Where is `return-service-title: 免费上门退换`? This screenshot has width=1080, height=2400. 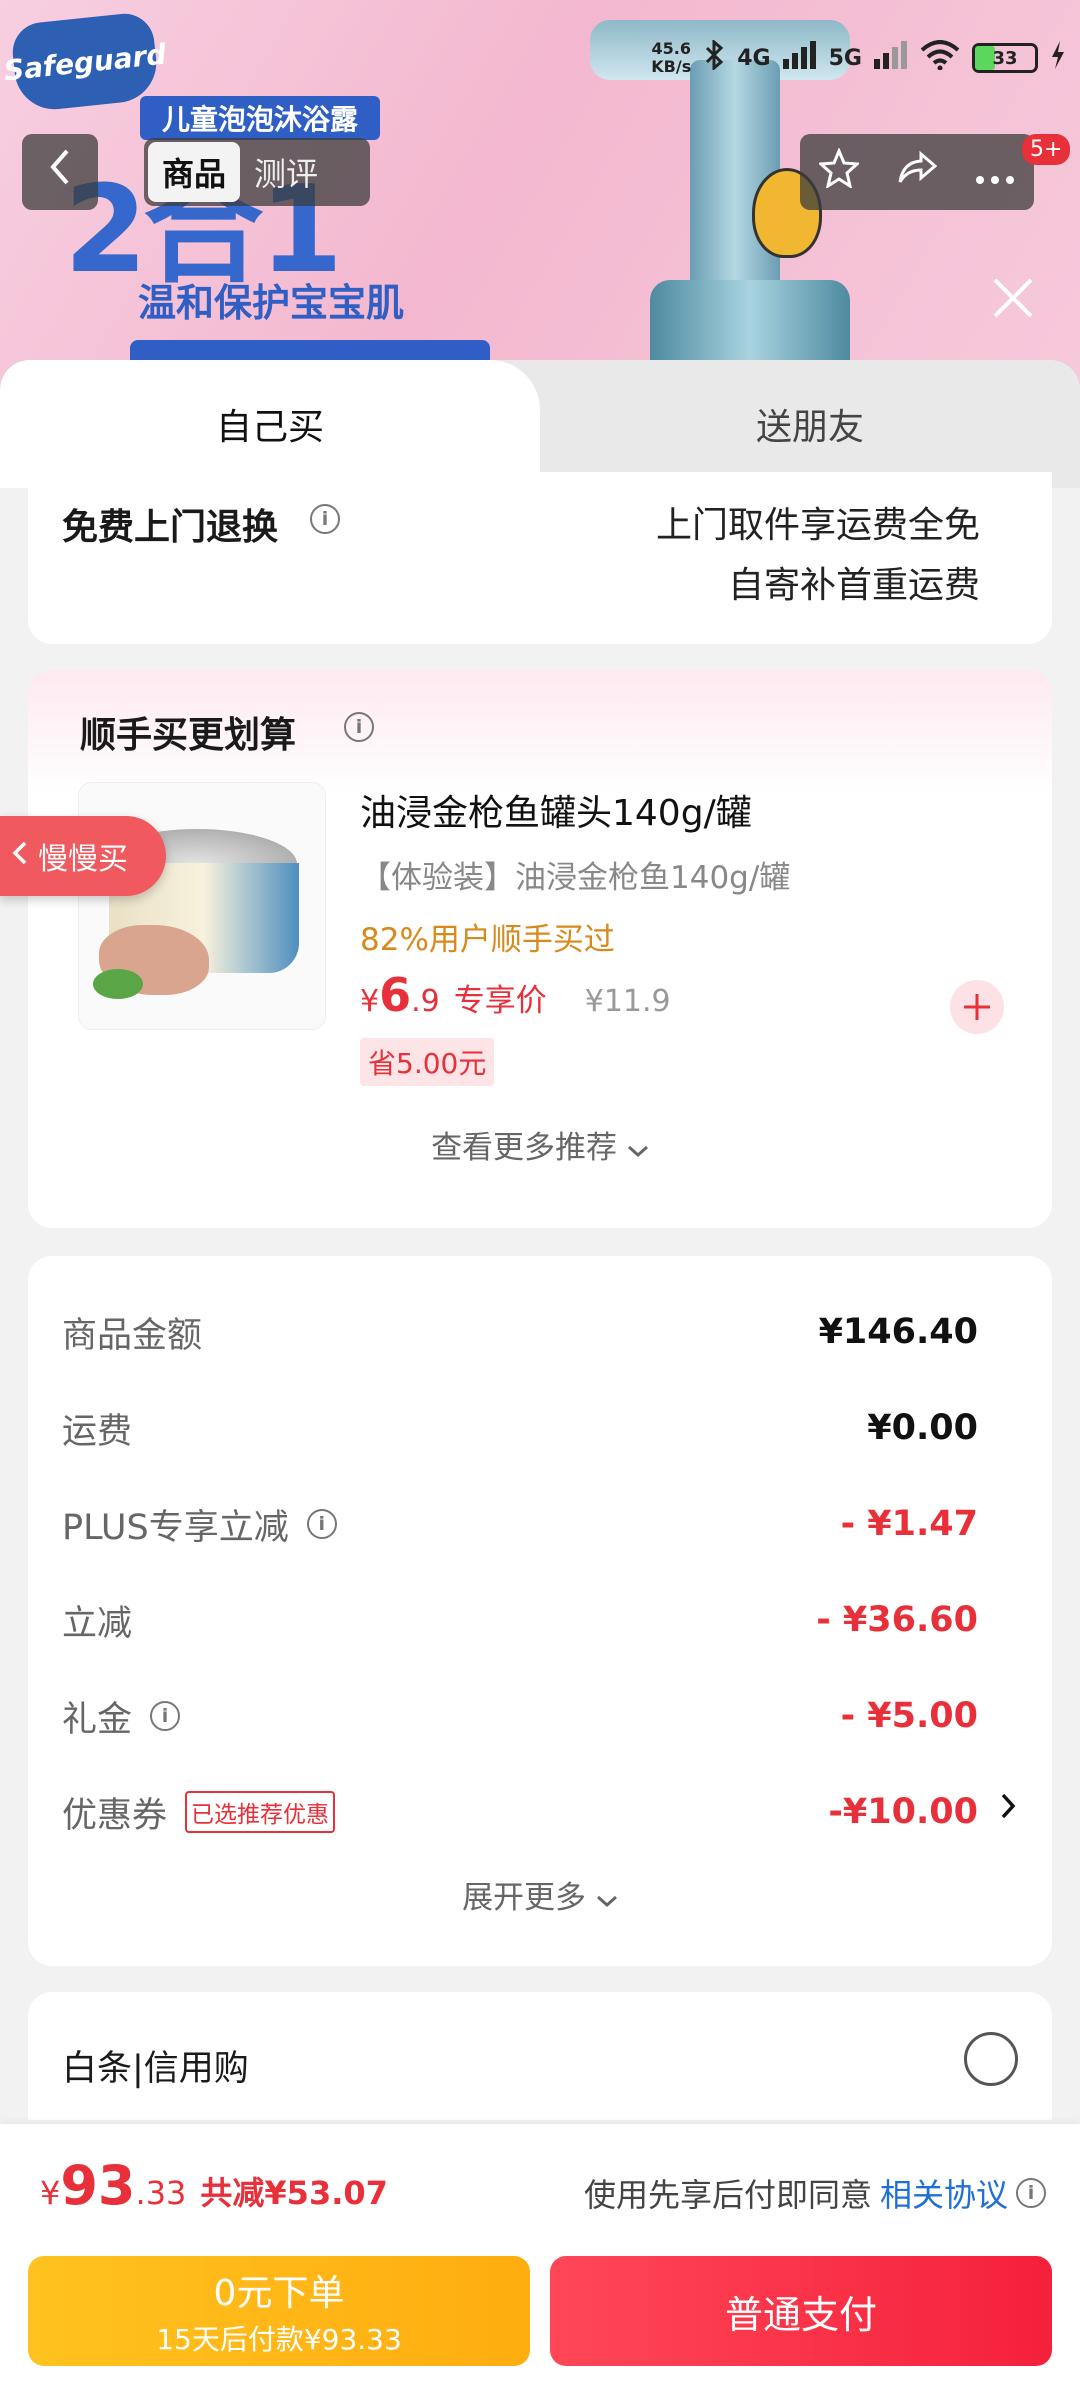 return-service-title: 免费上门退换 is located at coordinates (170, 527).